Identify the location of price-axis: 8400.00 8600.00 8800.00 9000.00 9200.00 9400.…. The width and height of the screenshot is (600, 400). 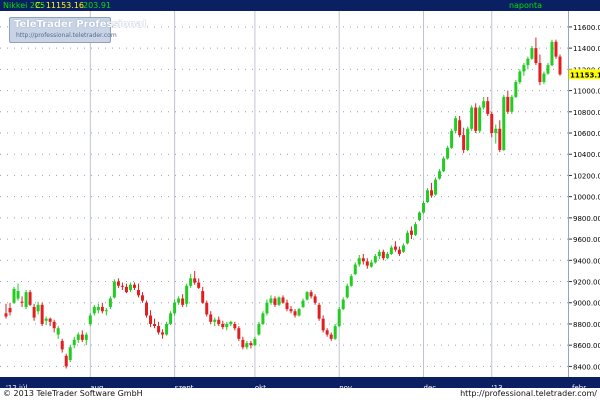
(584, 194).